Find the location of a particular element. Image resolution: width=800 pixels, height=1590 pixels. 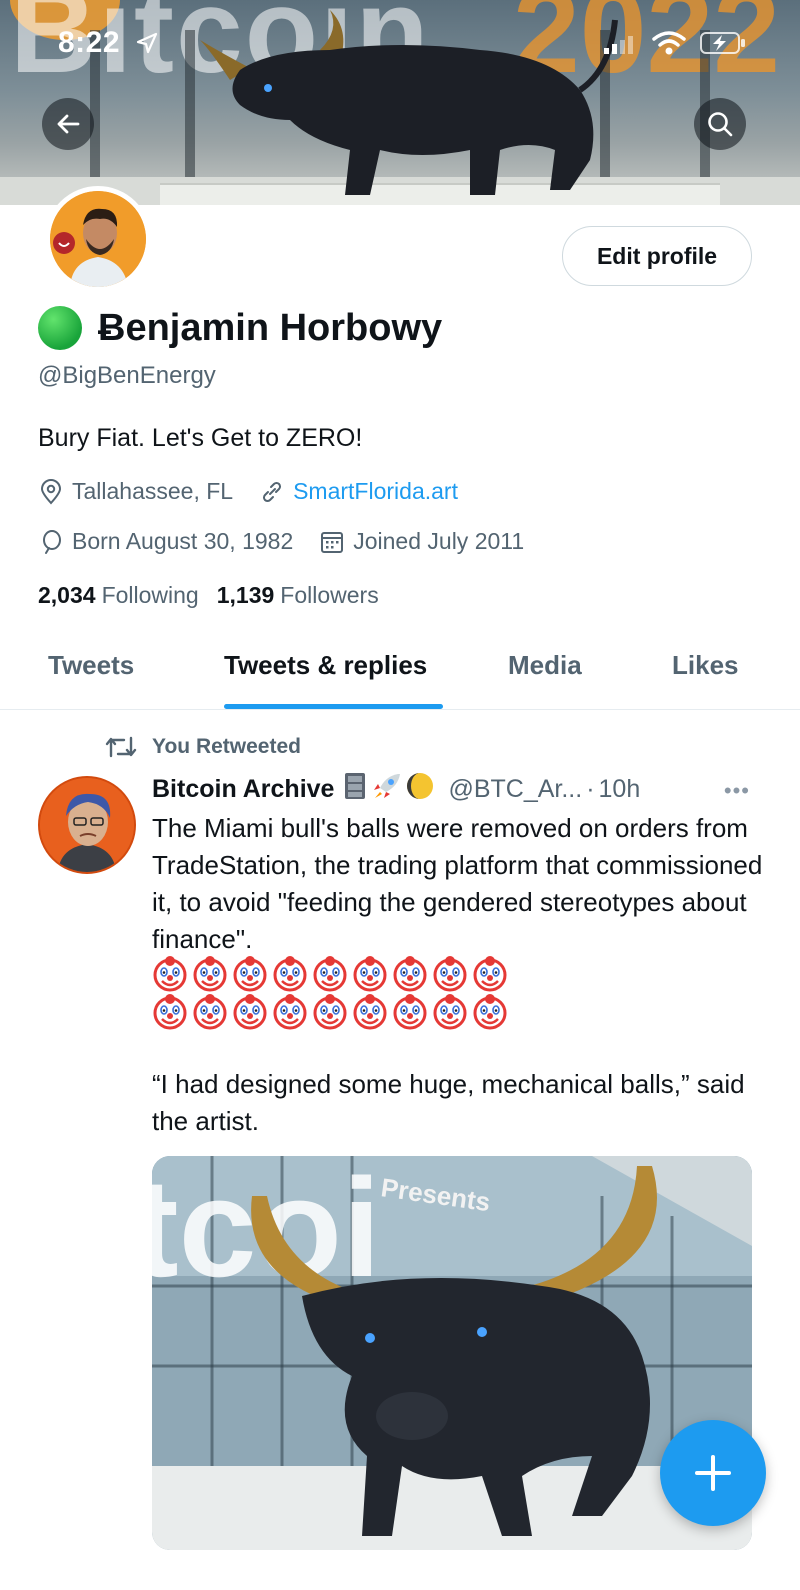

tab-likes: Likes is located at coordinates (705, 665).